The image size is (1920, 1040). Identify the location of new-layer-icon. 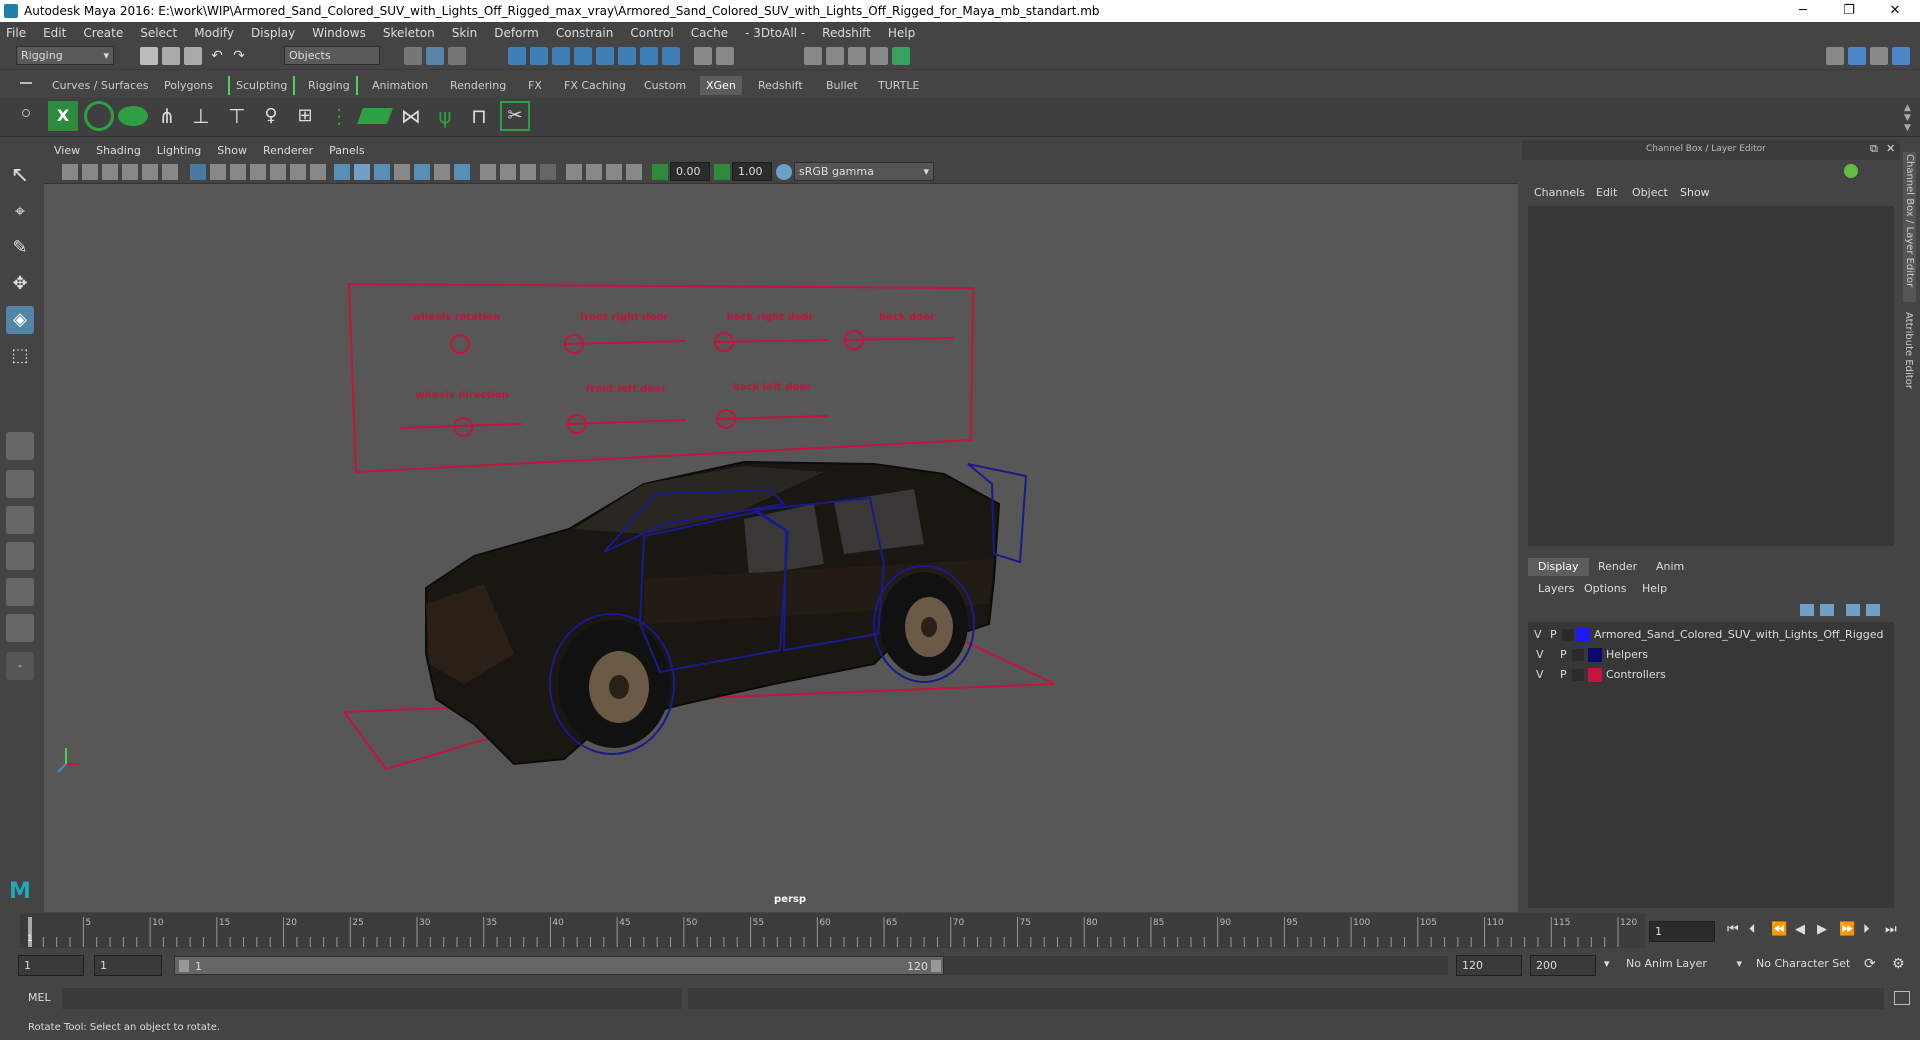
(1853, 610).